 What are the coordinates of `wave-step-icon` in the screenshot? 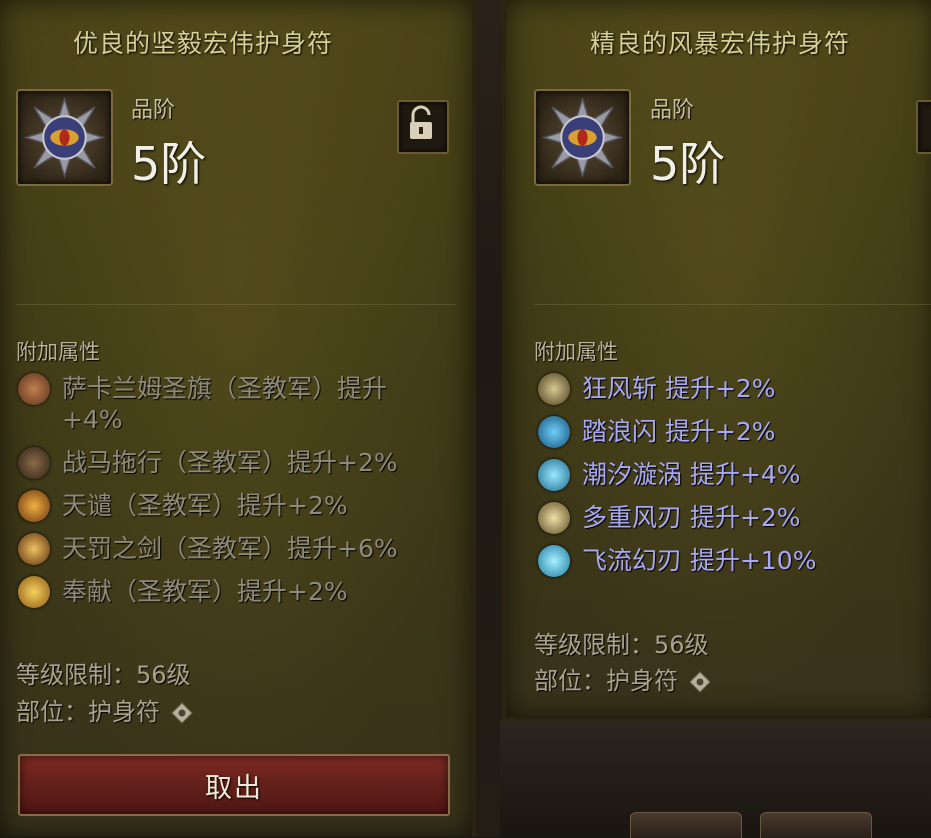 It's located at (554, 432).